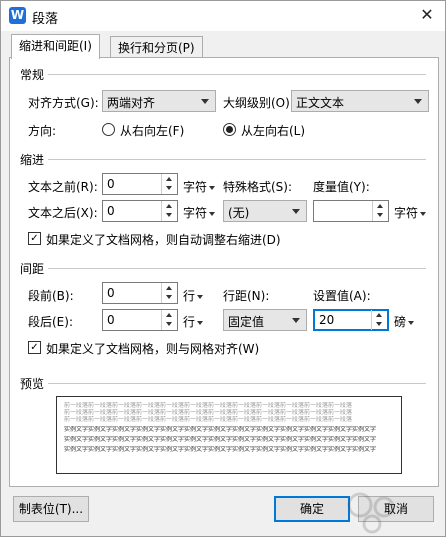  I want to click on spacing-heading: 间距, so click(32, 269).